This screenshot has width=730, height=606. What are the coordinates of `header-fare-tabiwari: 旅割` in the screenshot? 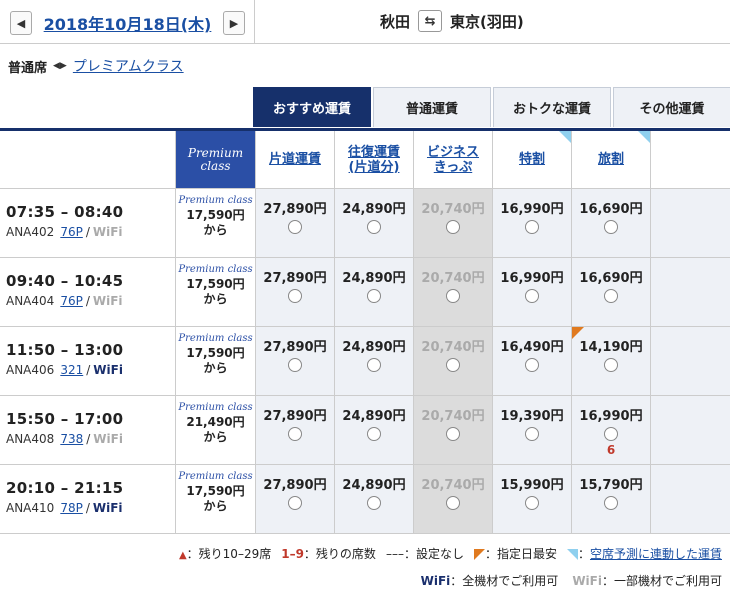 It's located at (610, 159).